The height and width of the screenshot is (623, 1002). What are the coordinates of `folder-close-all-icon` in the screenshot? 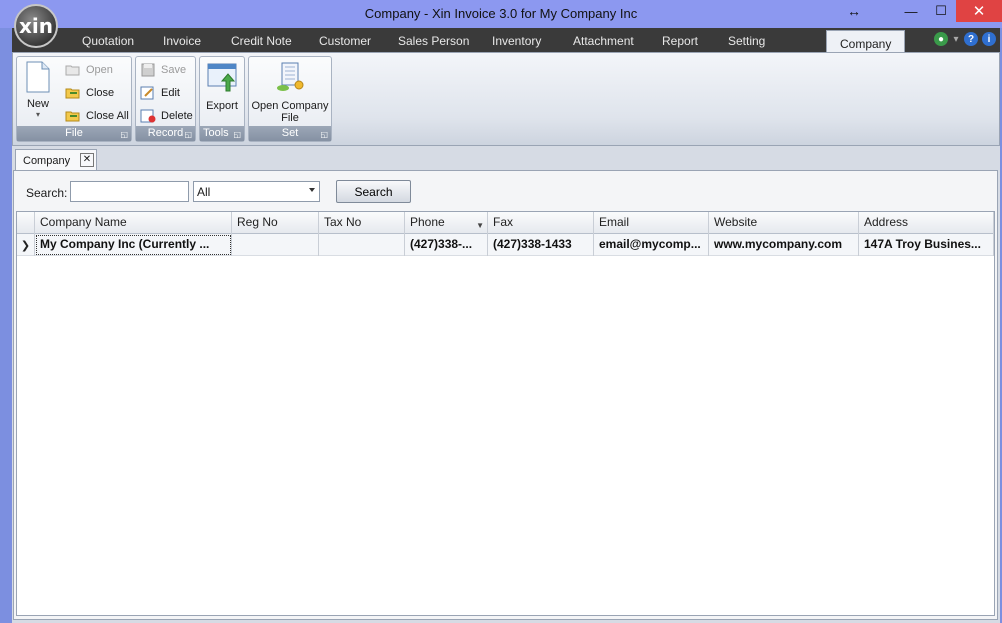 It's located at (72, 116).